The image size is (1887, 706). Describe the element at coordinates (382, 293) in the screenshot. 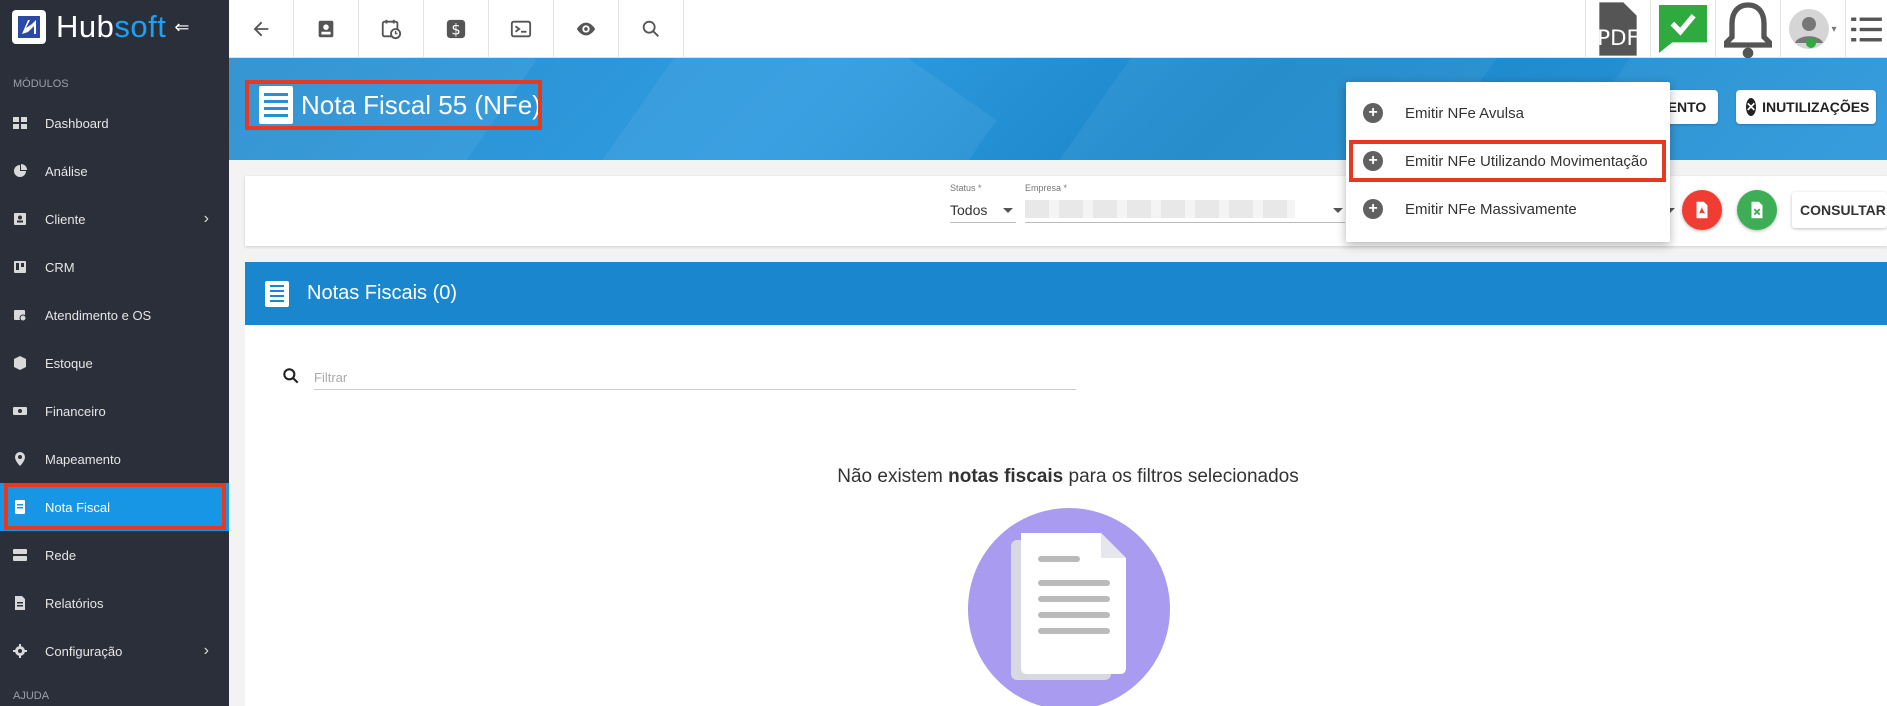

I see `notas-panel-title: Notas Fiscais (0)` at that location.